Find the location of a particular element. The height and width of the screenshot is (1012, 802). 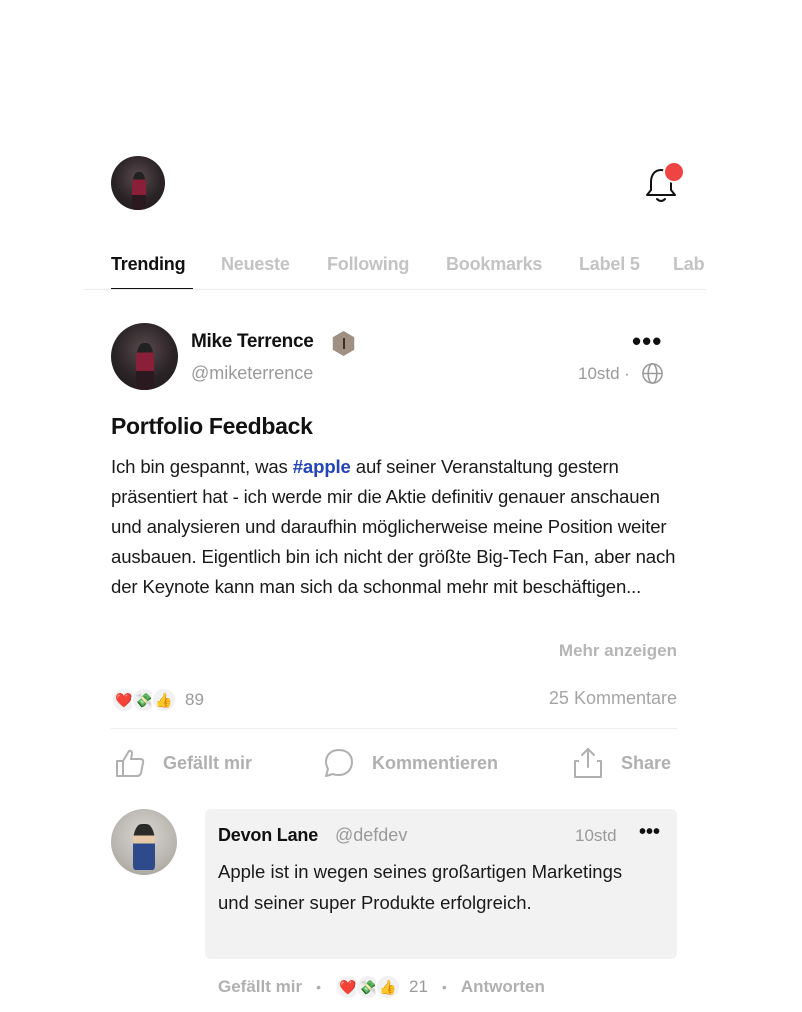

post-body-text: Ich bin gespannt, was is located at coordinates (202, 466).